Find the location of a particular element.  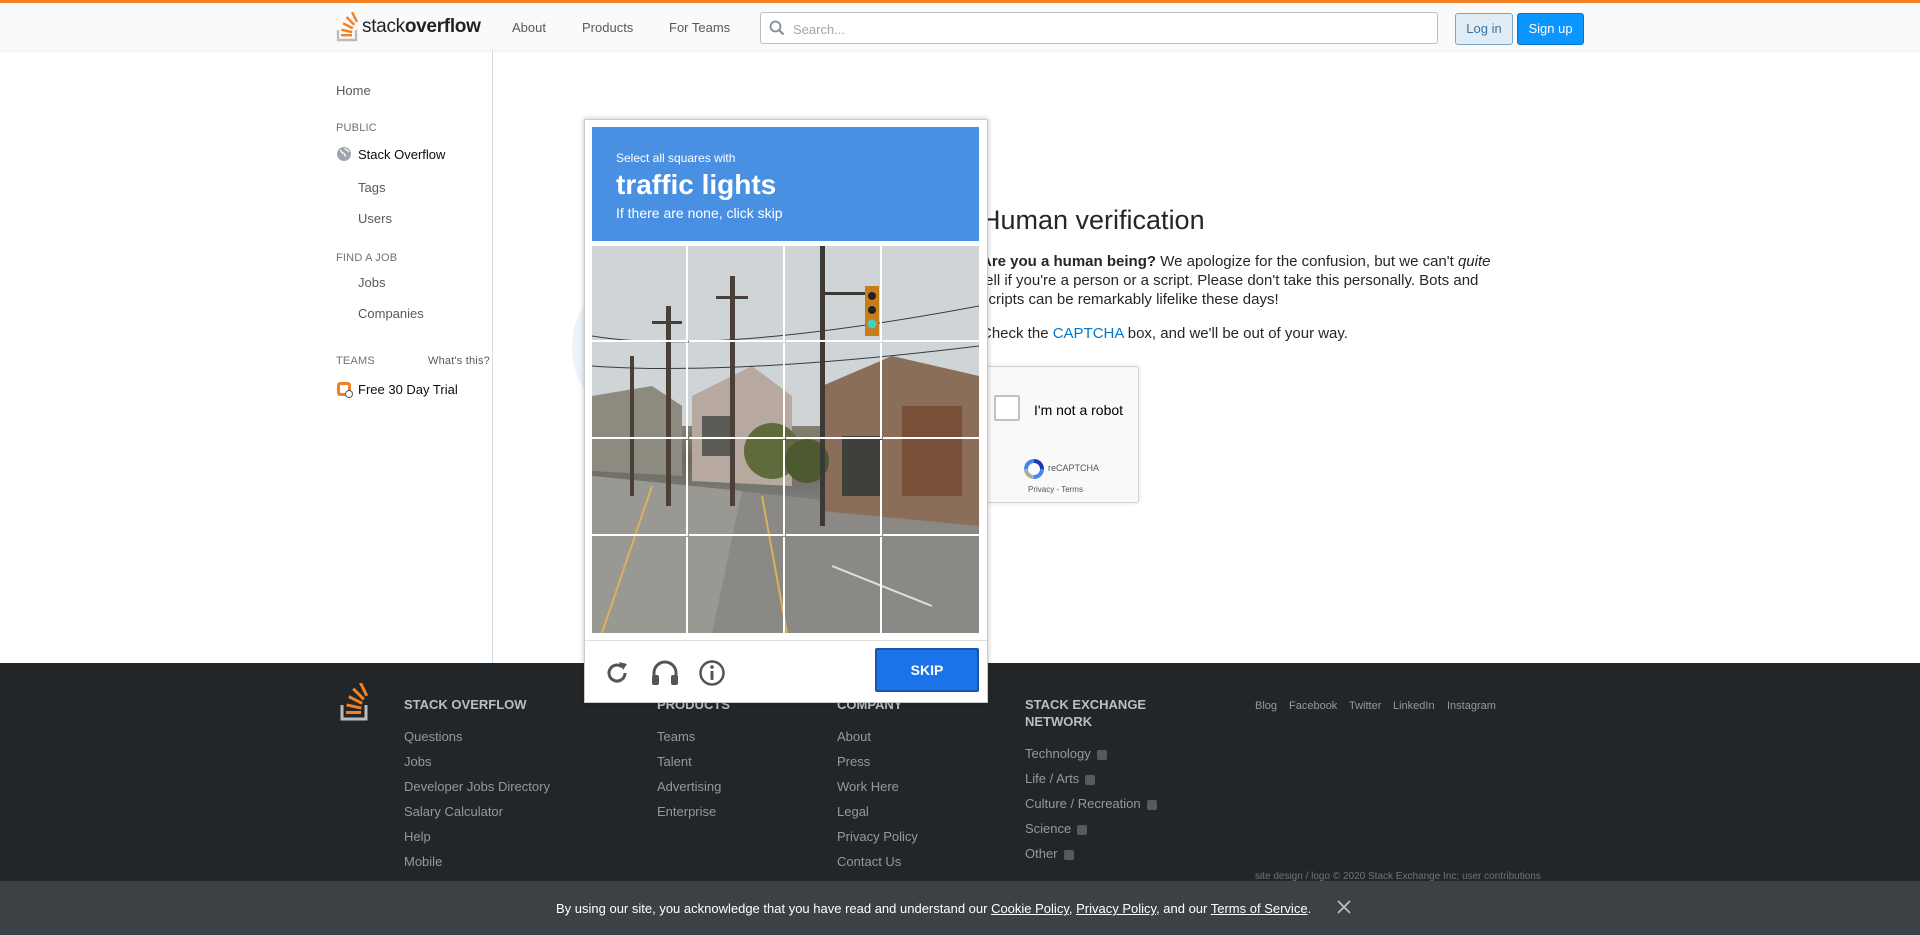

close-icon is located at coordinates (1344, 907).